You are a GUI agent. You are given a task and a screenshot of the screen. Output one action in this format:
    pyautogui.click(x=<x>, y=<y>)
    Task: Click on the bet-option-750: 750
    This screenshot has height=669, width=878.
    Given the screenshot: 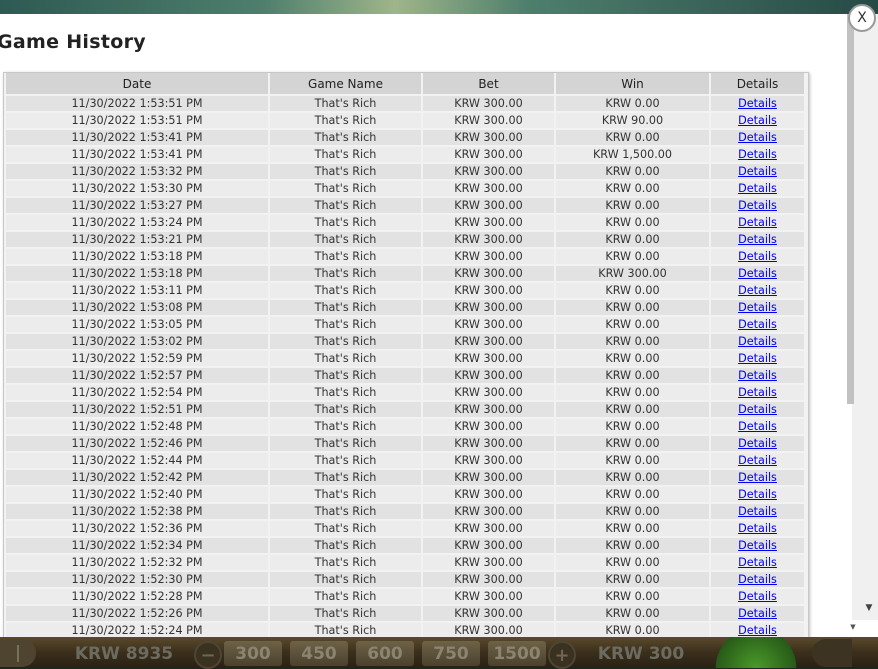 What is the action you would take?
    pyautogui.click(x=451, y=653)
    